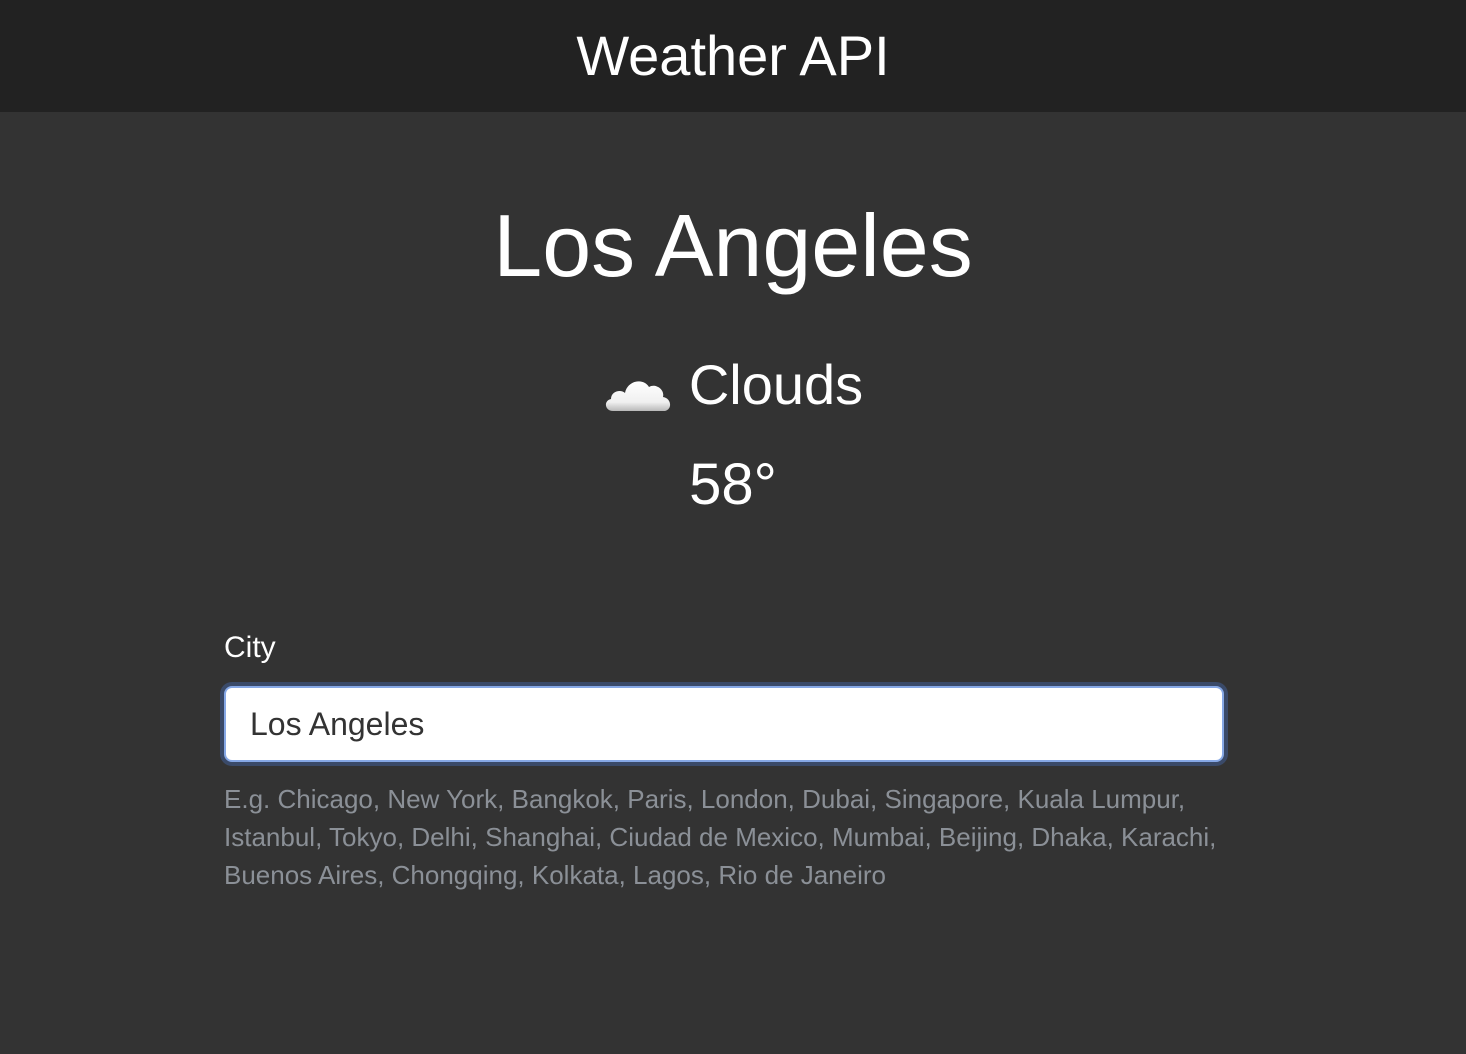  I want to click on city-name-heading: Los Angeles, so click(733, 245).